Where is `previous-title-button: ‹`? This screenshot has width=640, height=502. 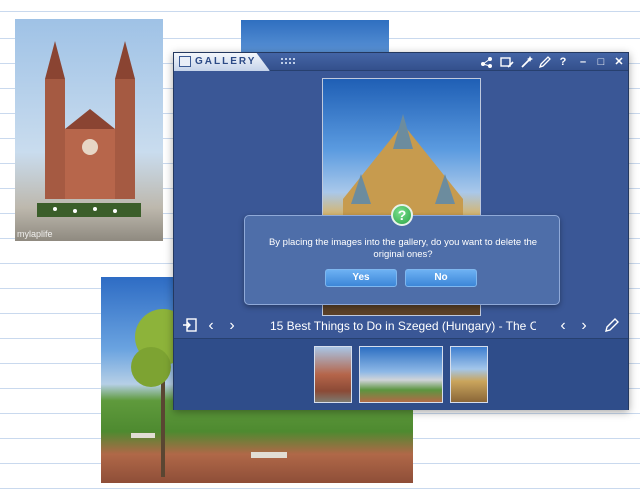 previous-title-button: ‹ is located at coordinates (563, 326).